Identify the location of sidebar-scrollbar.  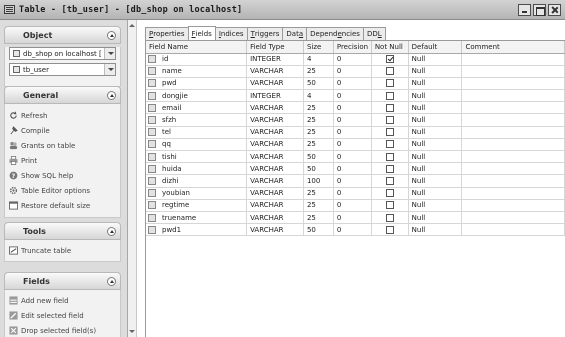
(132, 178).